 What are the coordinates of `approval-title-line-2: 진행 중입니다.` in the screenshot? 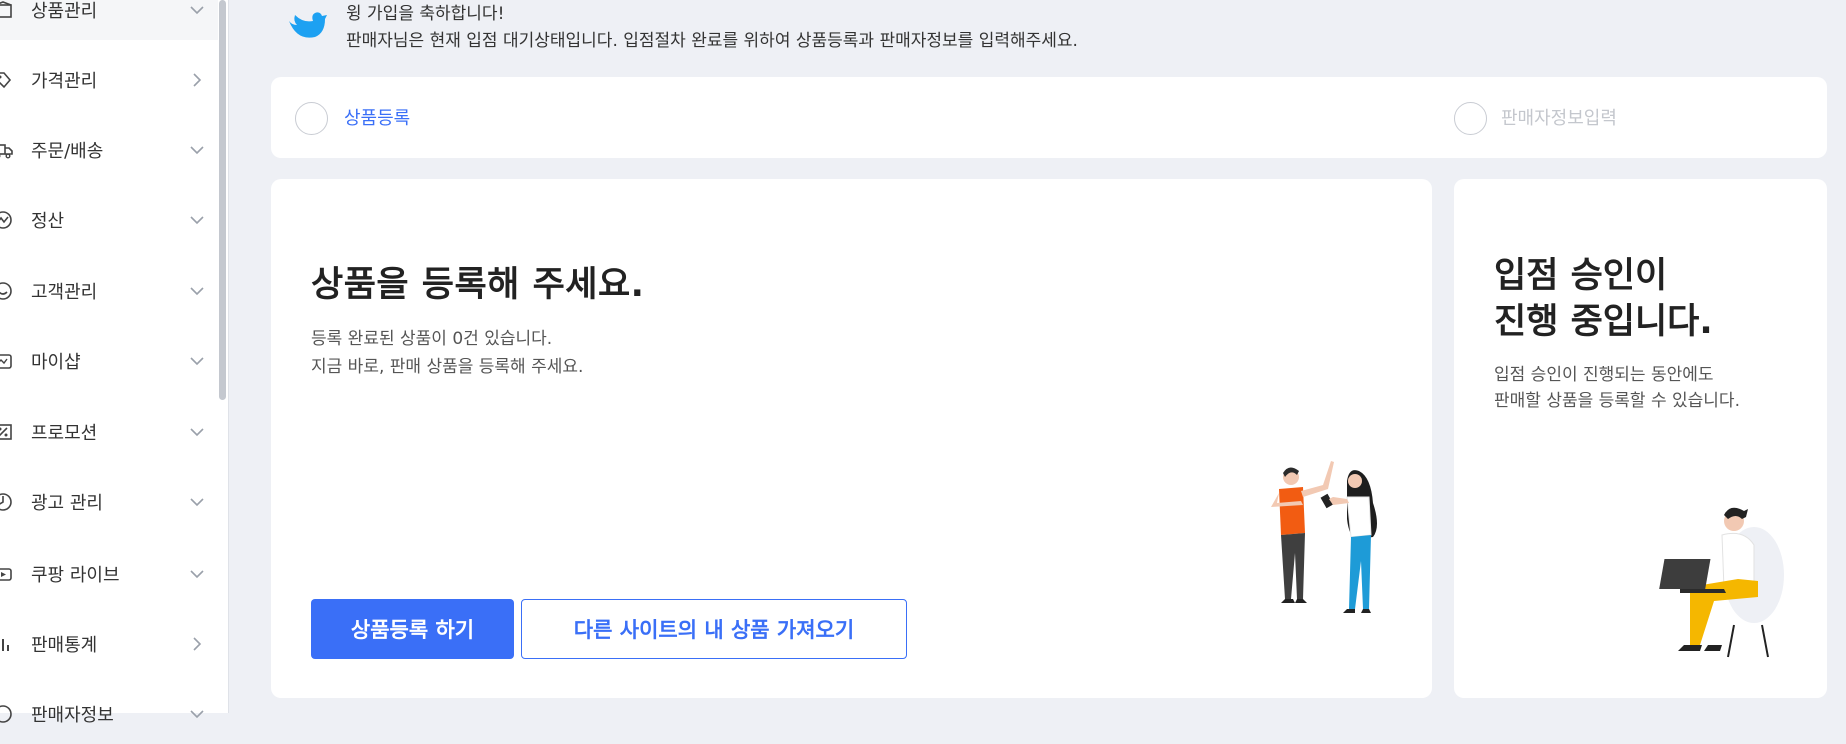 It's located at (1603, 322).